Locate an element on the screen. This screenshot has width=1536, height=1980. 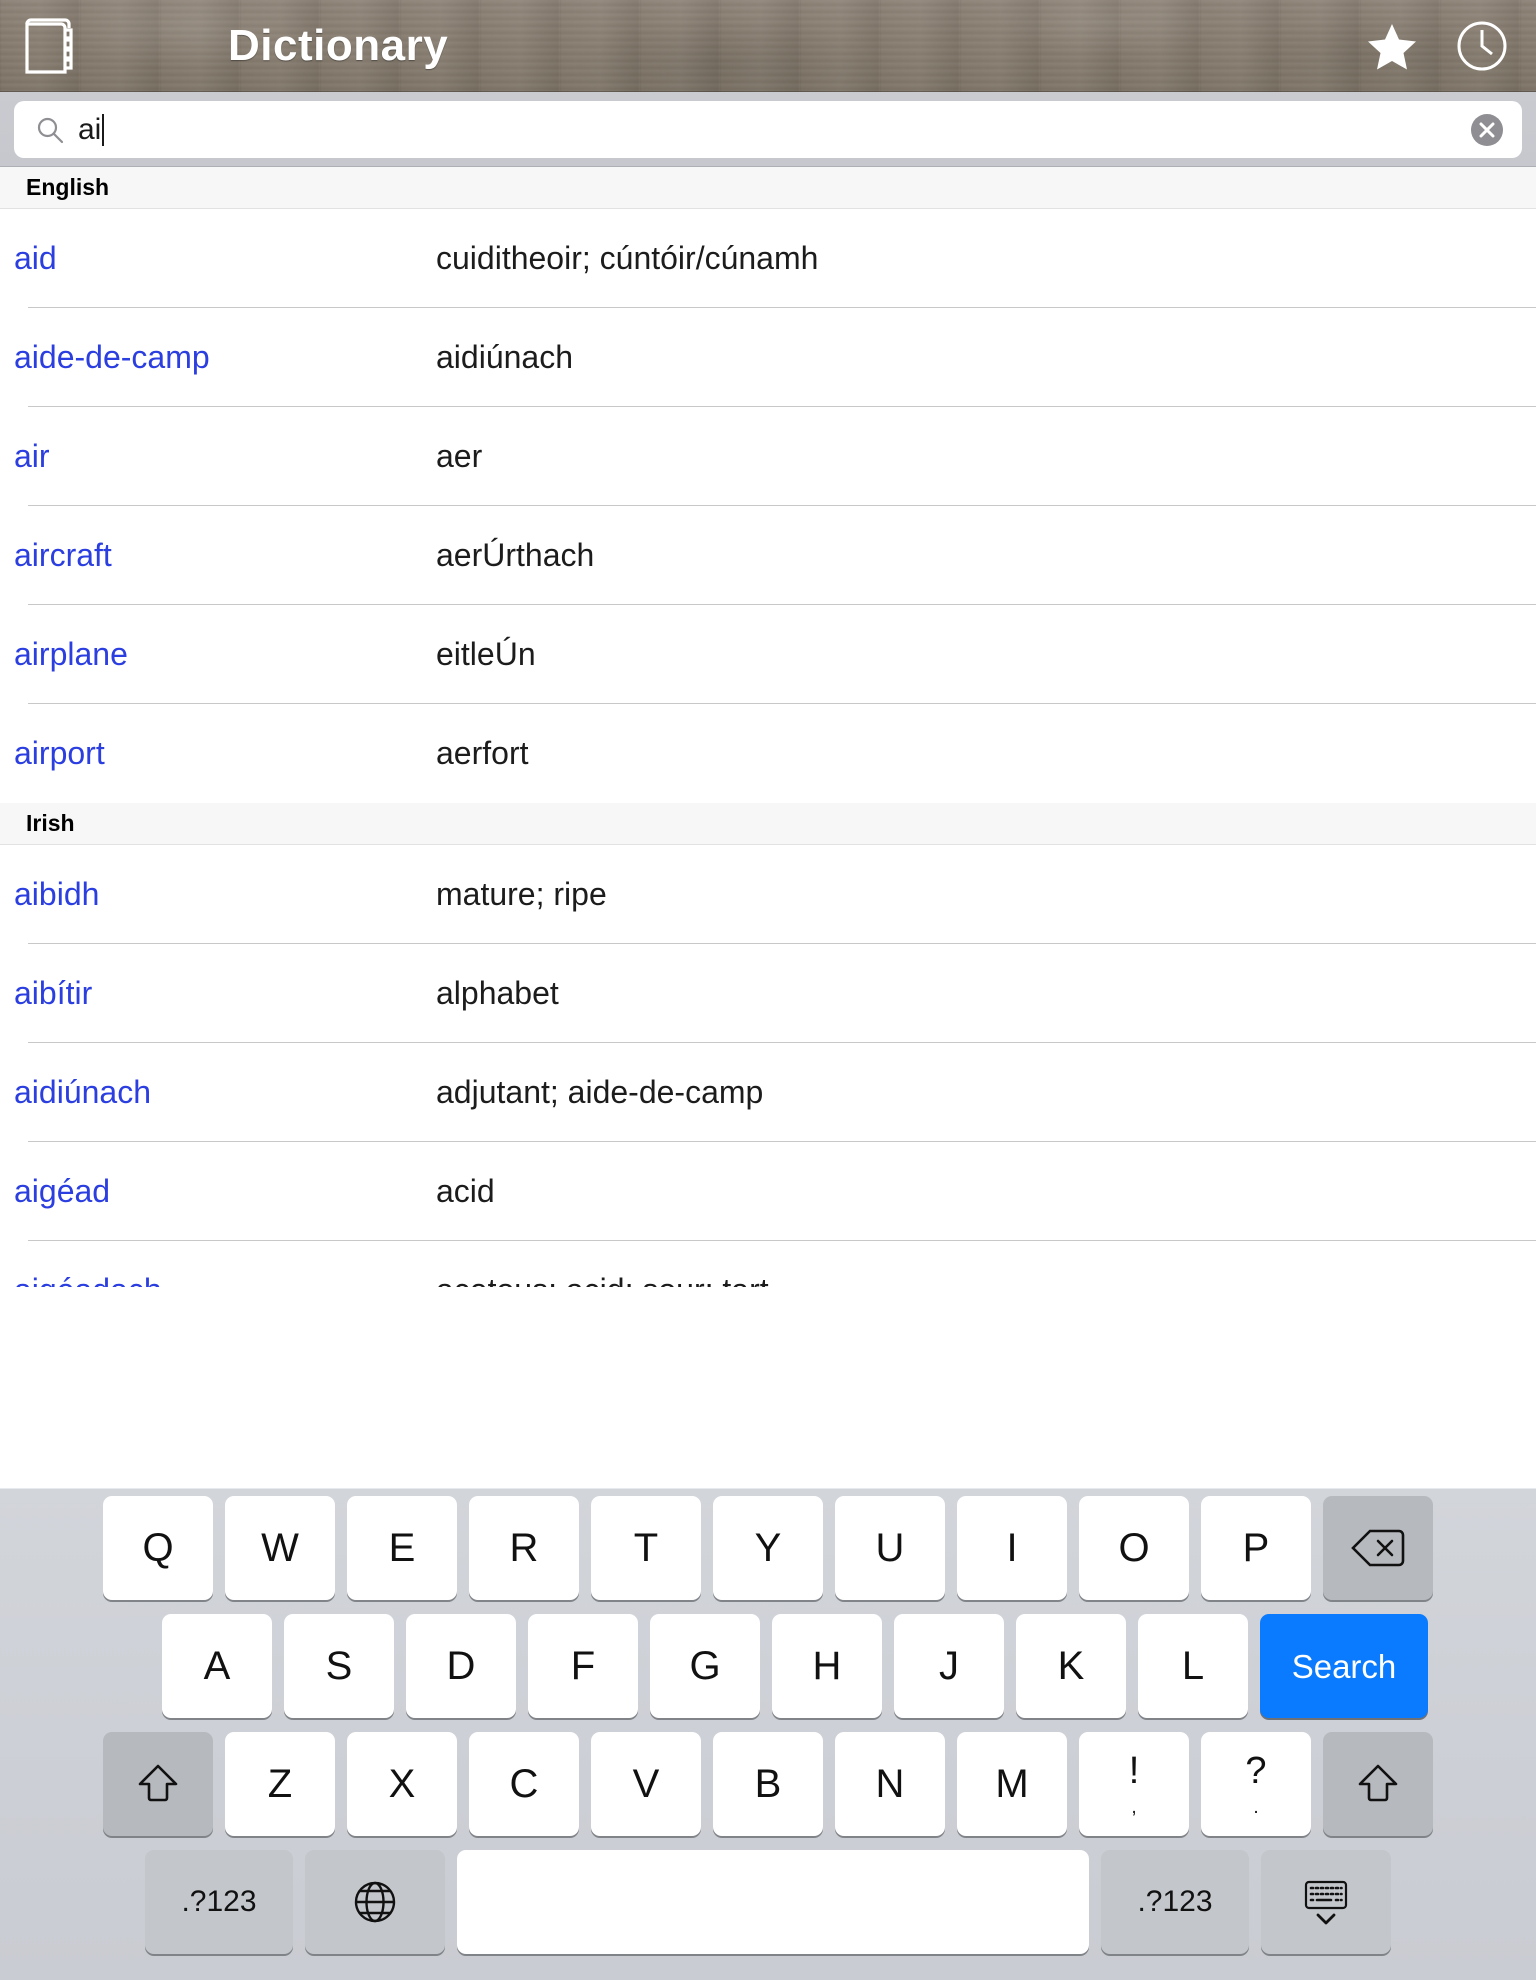
key-y: Y is located at coordinates (768, 1548).